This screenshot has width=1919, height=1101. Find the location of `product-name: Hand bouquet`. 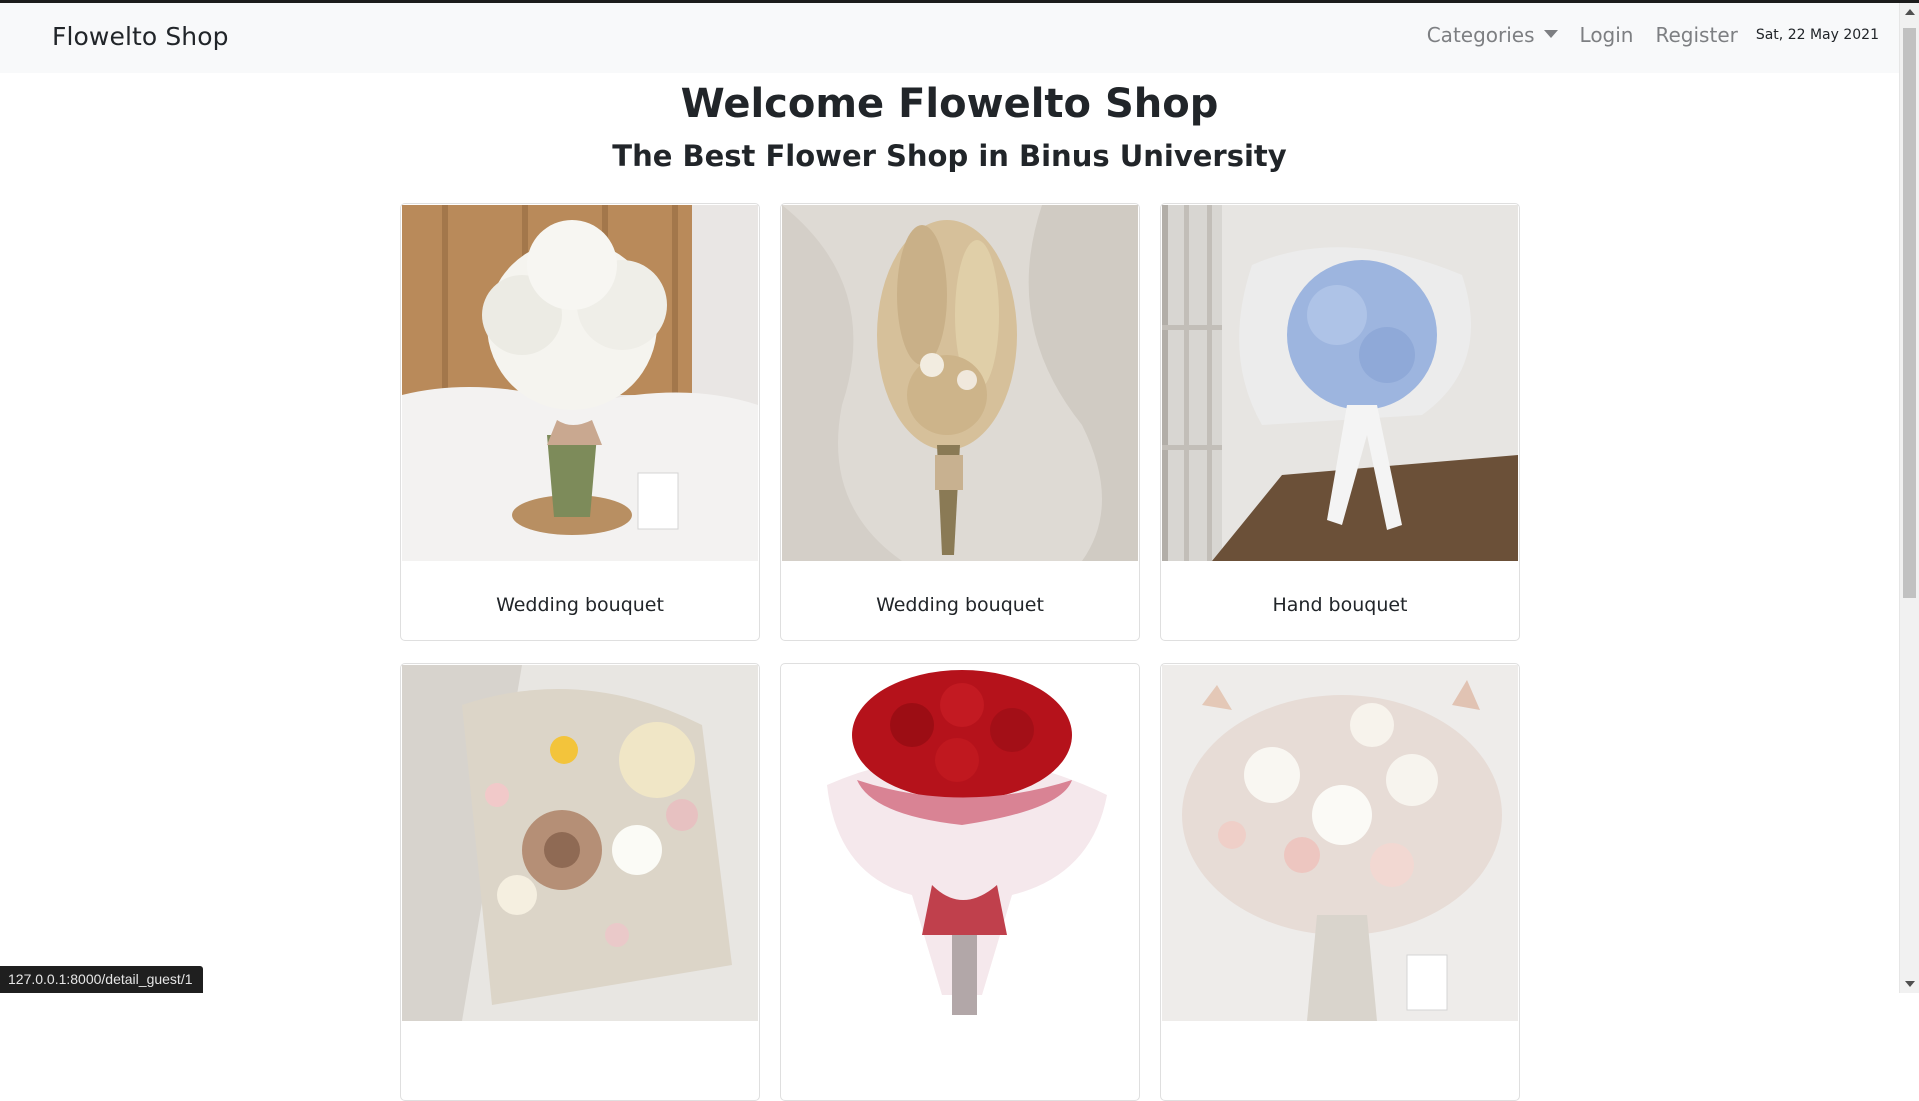

product-name: Hand bouquet is located at coordinates (1340, 605).